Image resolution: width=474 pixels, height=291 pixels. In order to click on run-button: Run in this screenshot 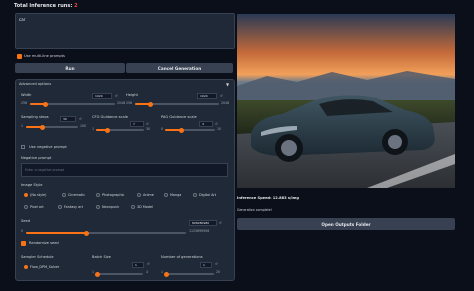, I will do `click(70, 68)`.